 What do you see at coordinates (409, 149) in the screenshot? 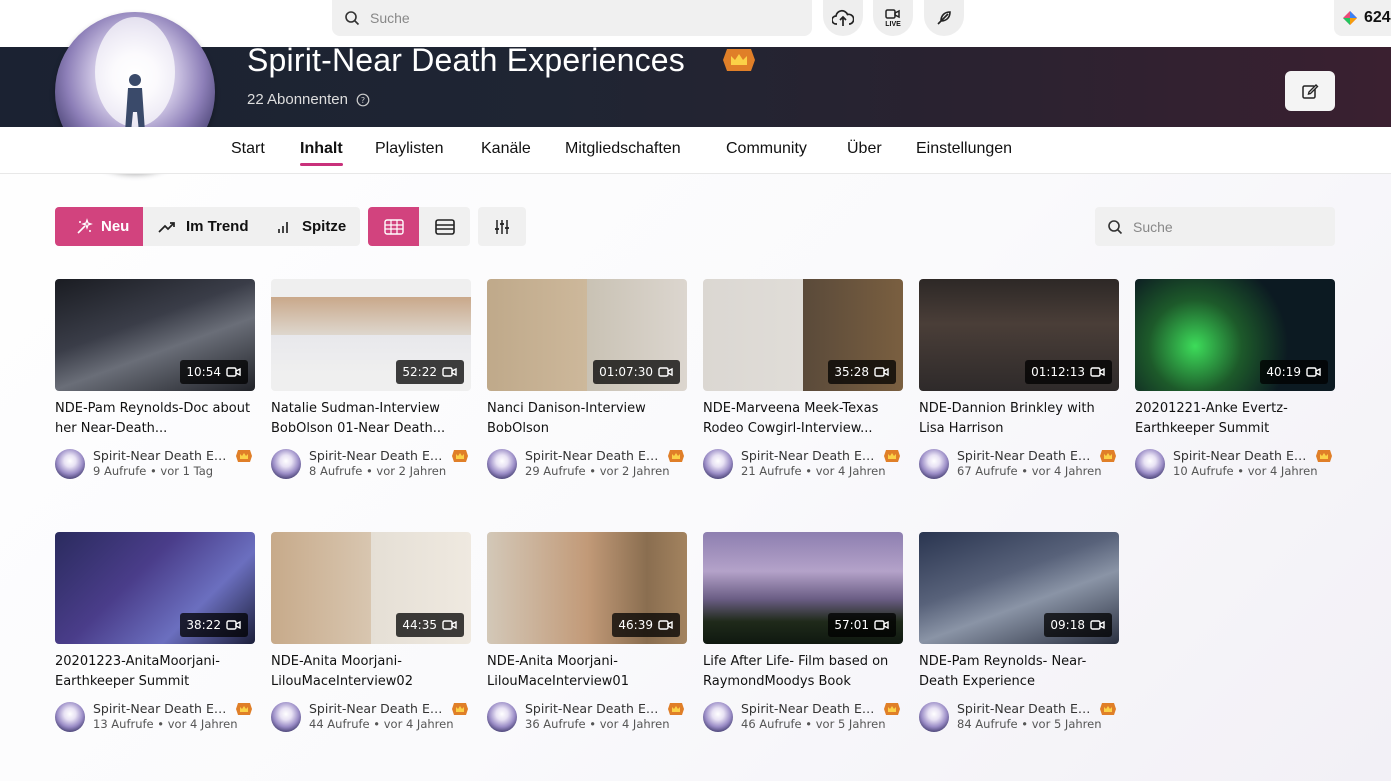
I see `tab-playlisten: Playlisten` at bounding box center [409, 149].